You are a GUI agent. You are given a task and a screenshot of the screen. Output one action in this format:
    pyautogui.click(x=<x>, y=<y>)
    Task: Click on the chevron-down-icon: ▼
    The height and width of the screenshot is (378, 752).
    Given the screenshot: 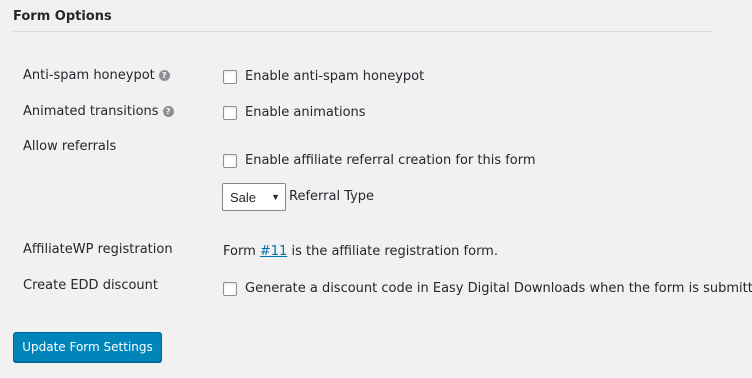 What is the action you would take?
    pyautogui.click(x=275, y=197)
    